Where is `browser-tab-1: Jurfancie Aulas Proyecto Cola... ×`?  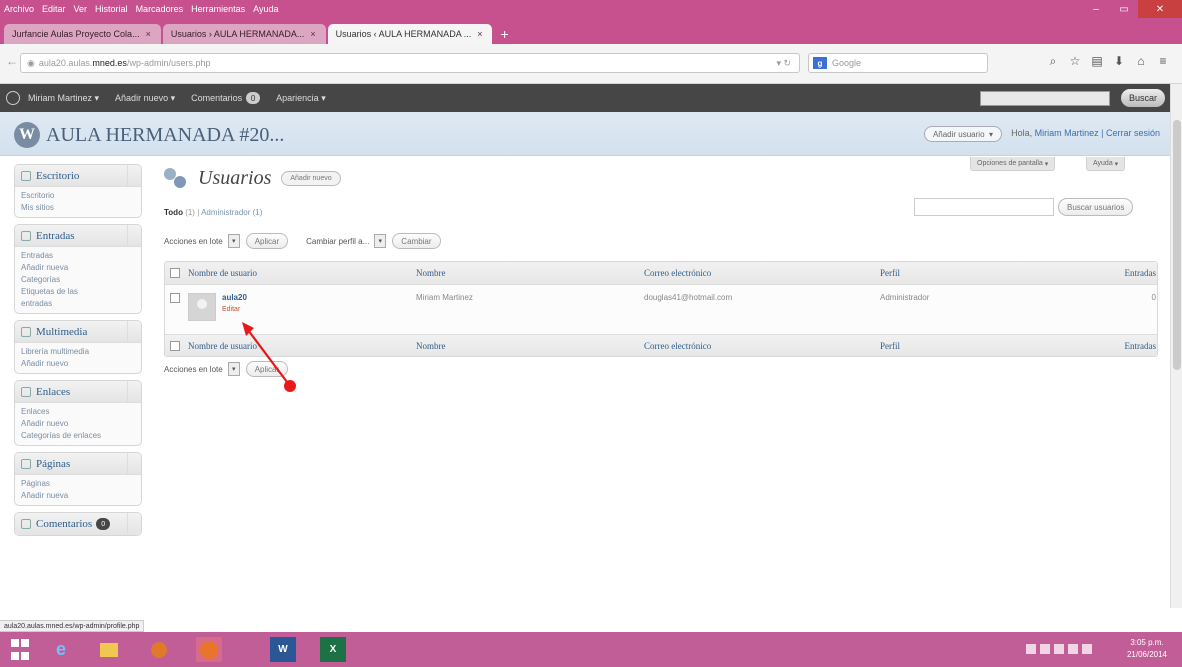
browser-tab-1: Jurfancie Aulas Proyecto Cola... × is located at coordinates (82, 34).